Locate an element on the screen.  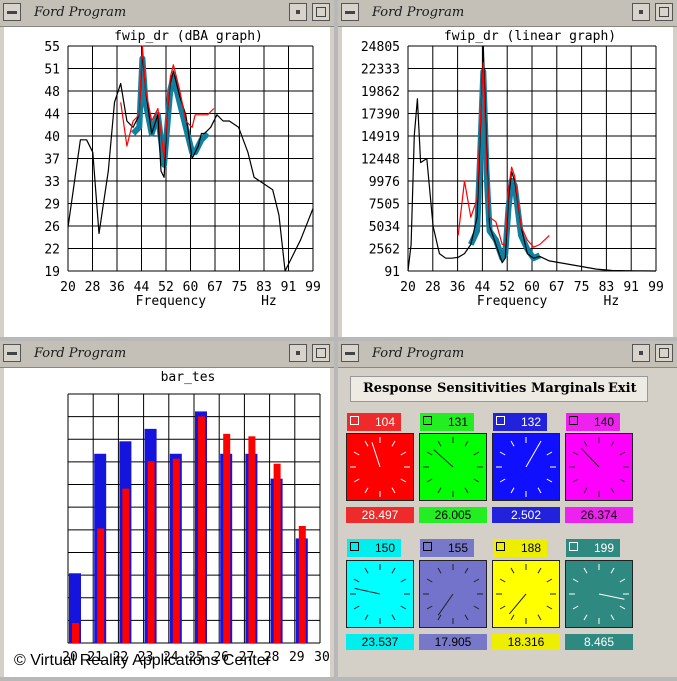
x-tick-label: 28 is located at coordinates (433, 287).